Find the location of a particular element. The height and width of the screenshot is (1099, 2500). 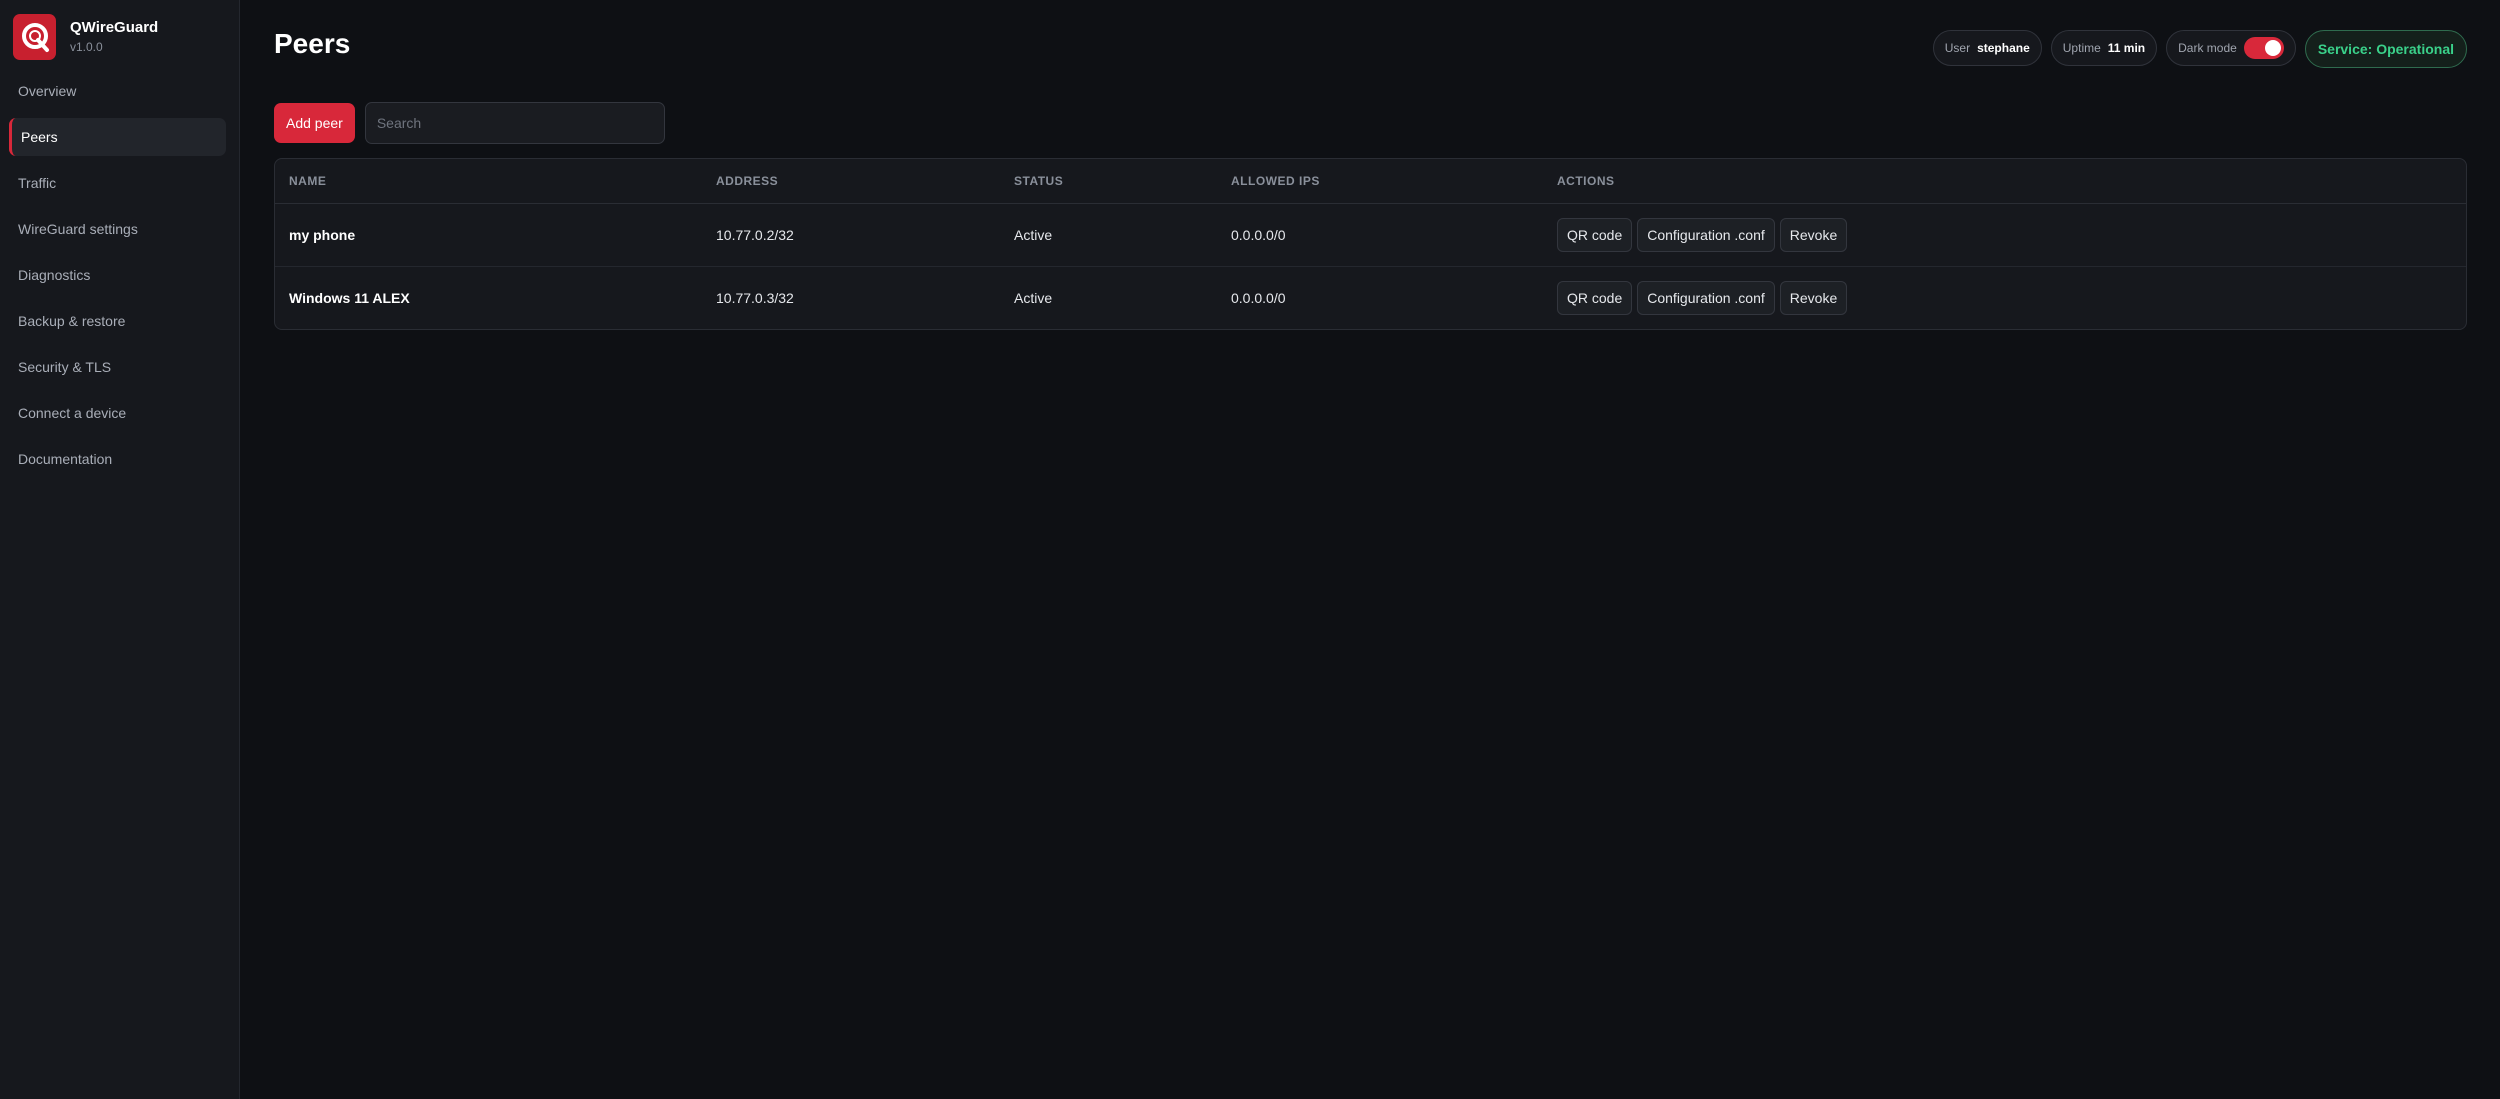

sidebar-item-diagnostics: Diagnostics is located at coordinates (119, 275).